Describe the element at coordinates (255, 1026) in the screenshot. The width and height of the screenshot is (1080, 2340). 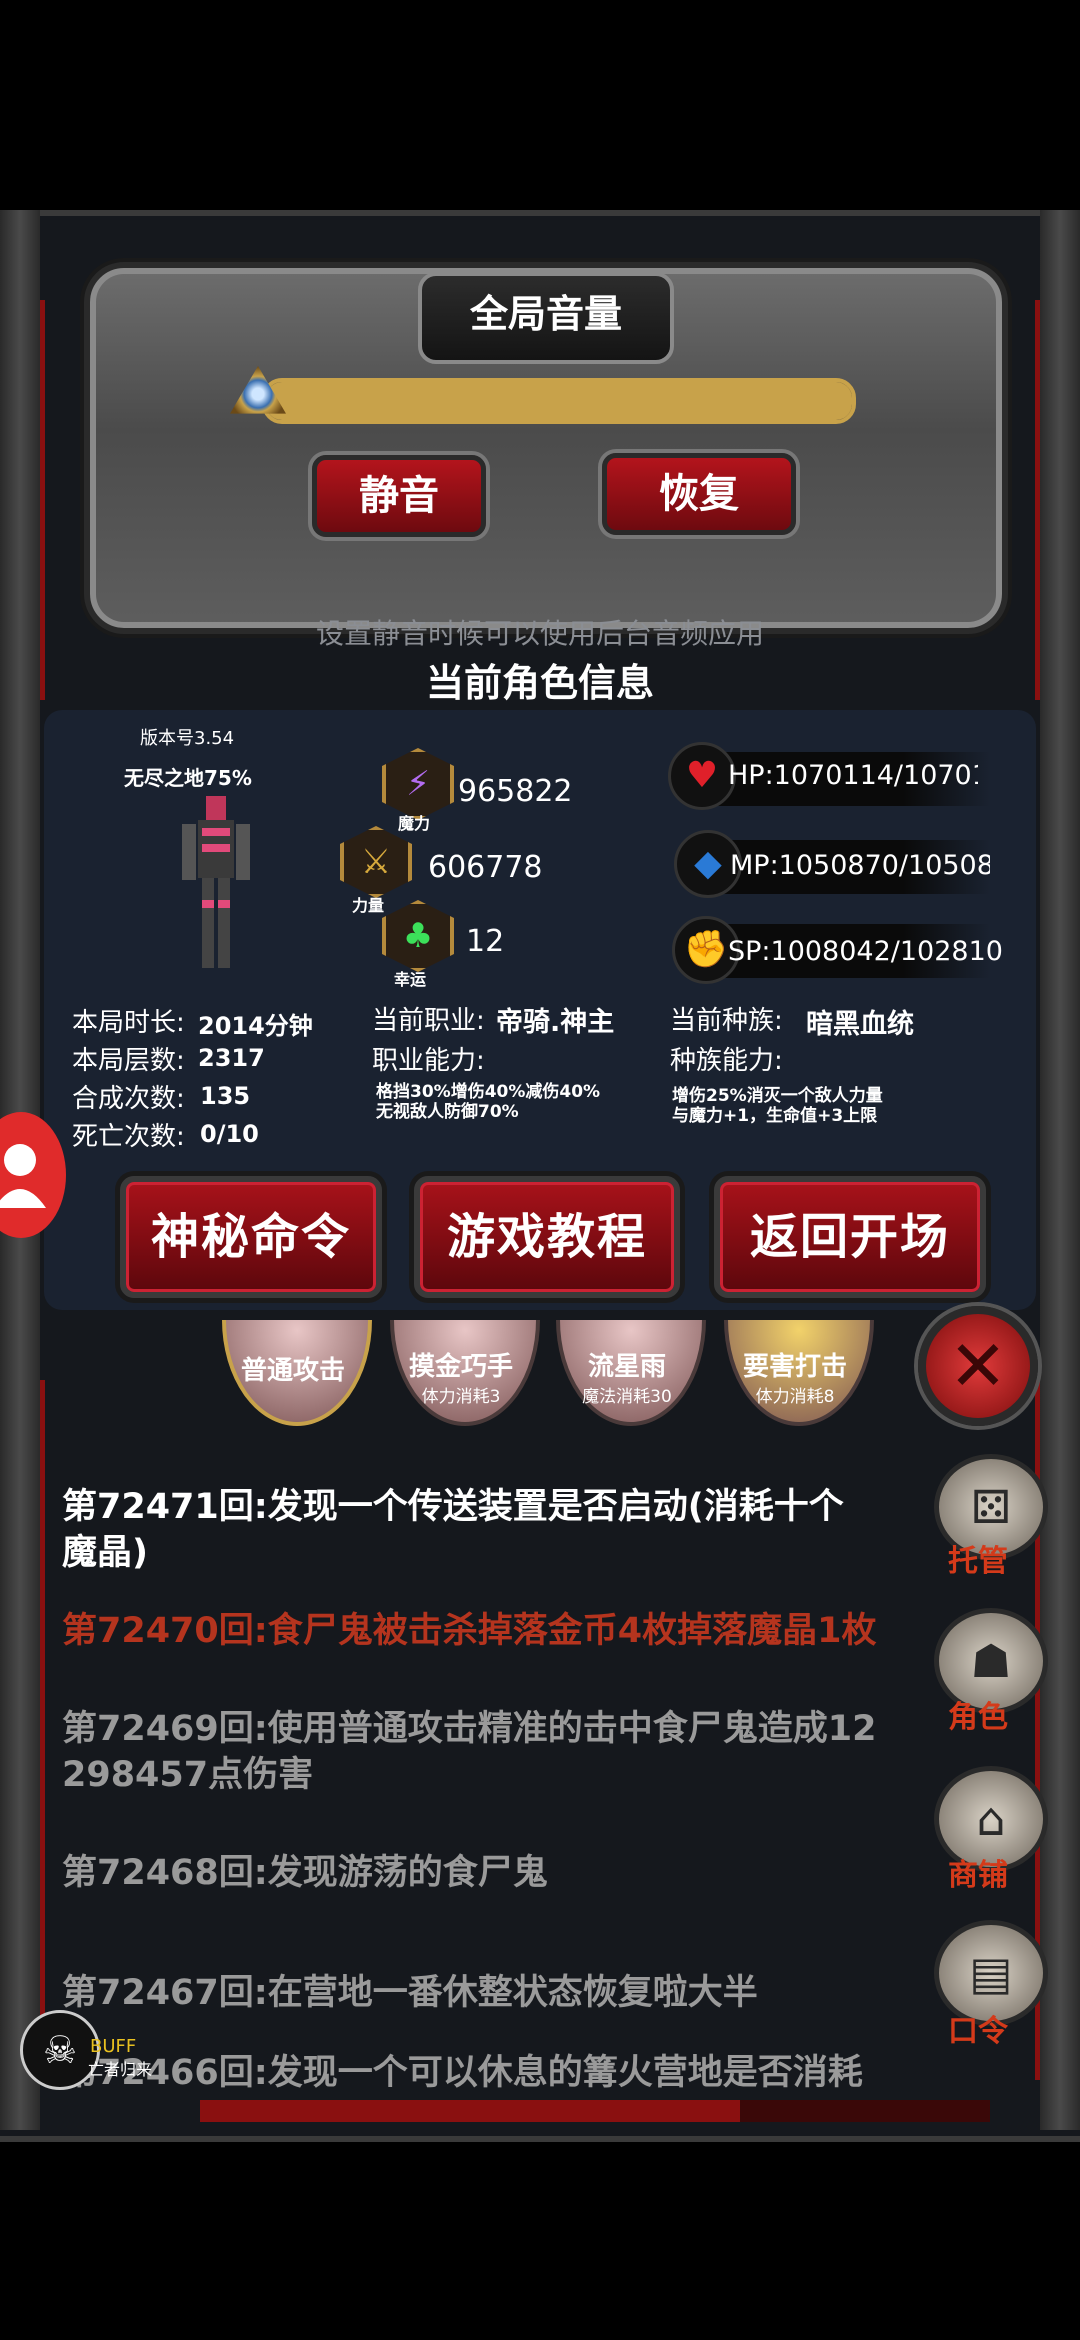
I see `duration-value: 2014分钟` at that location.